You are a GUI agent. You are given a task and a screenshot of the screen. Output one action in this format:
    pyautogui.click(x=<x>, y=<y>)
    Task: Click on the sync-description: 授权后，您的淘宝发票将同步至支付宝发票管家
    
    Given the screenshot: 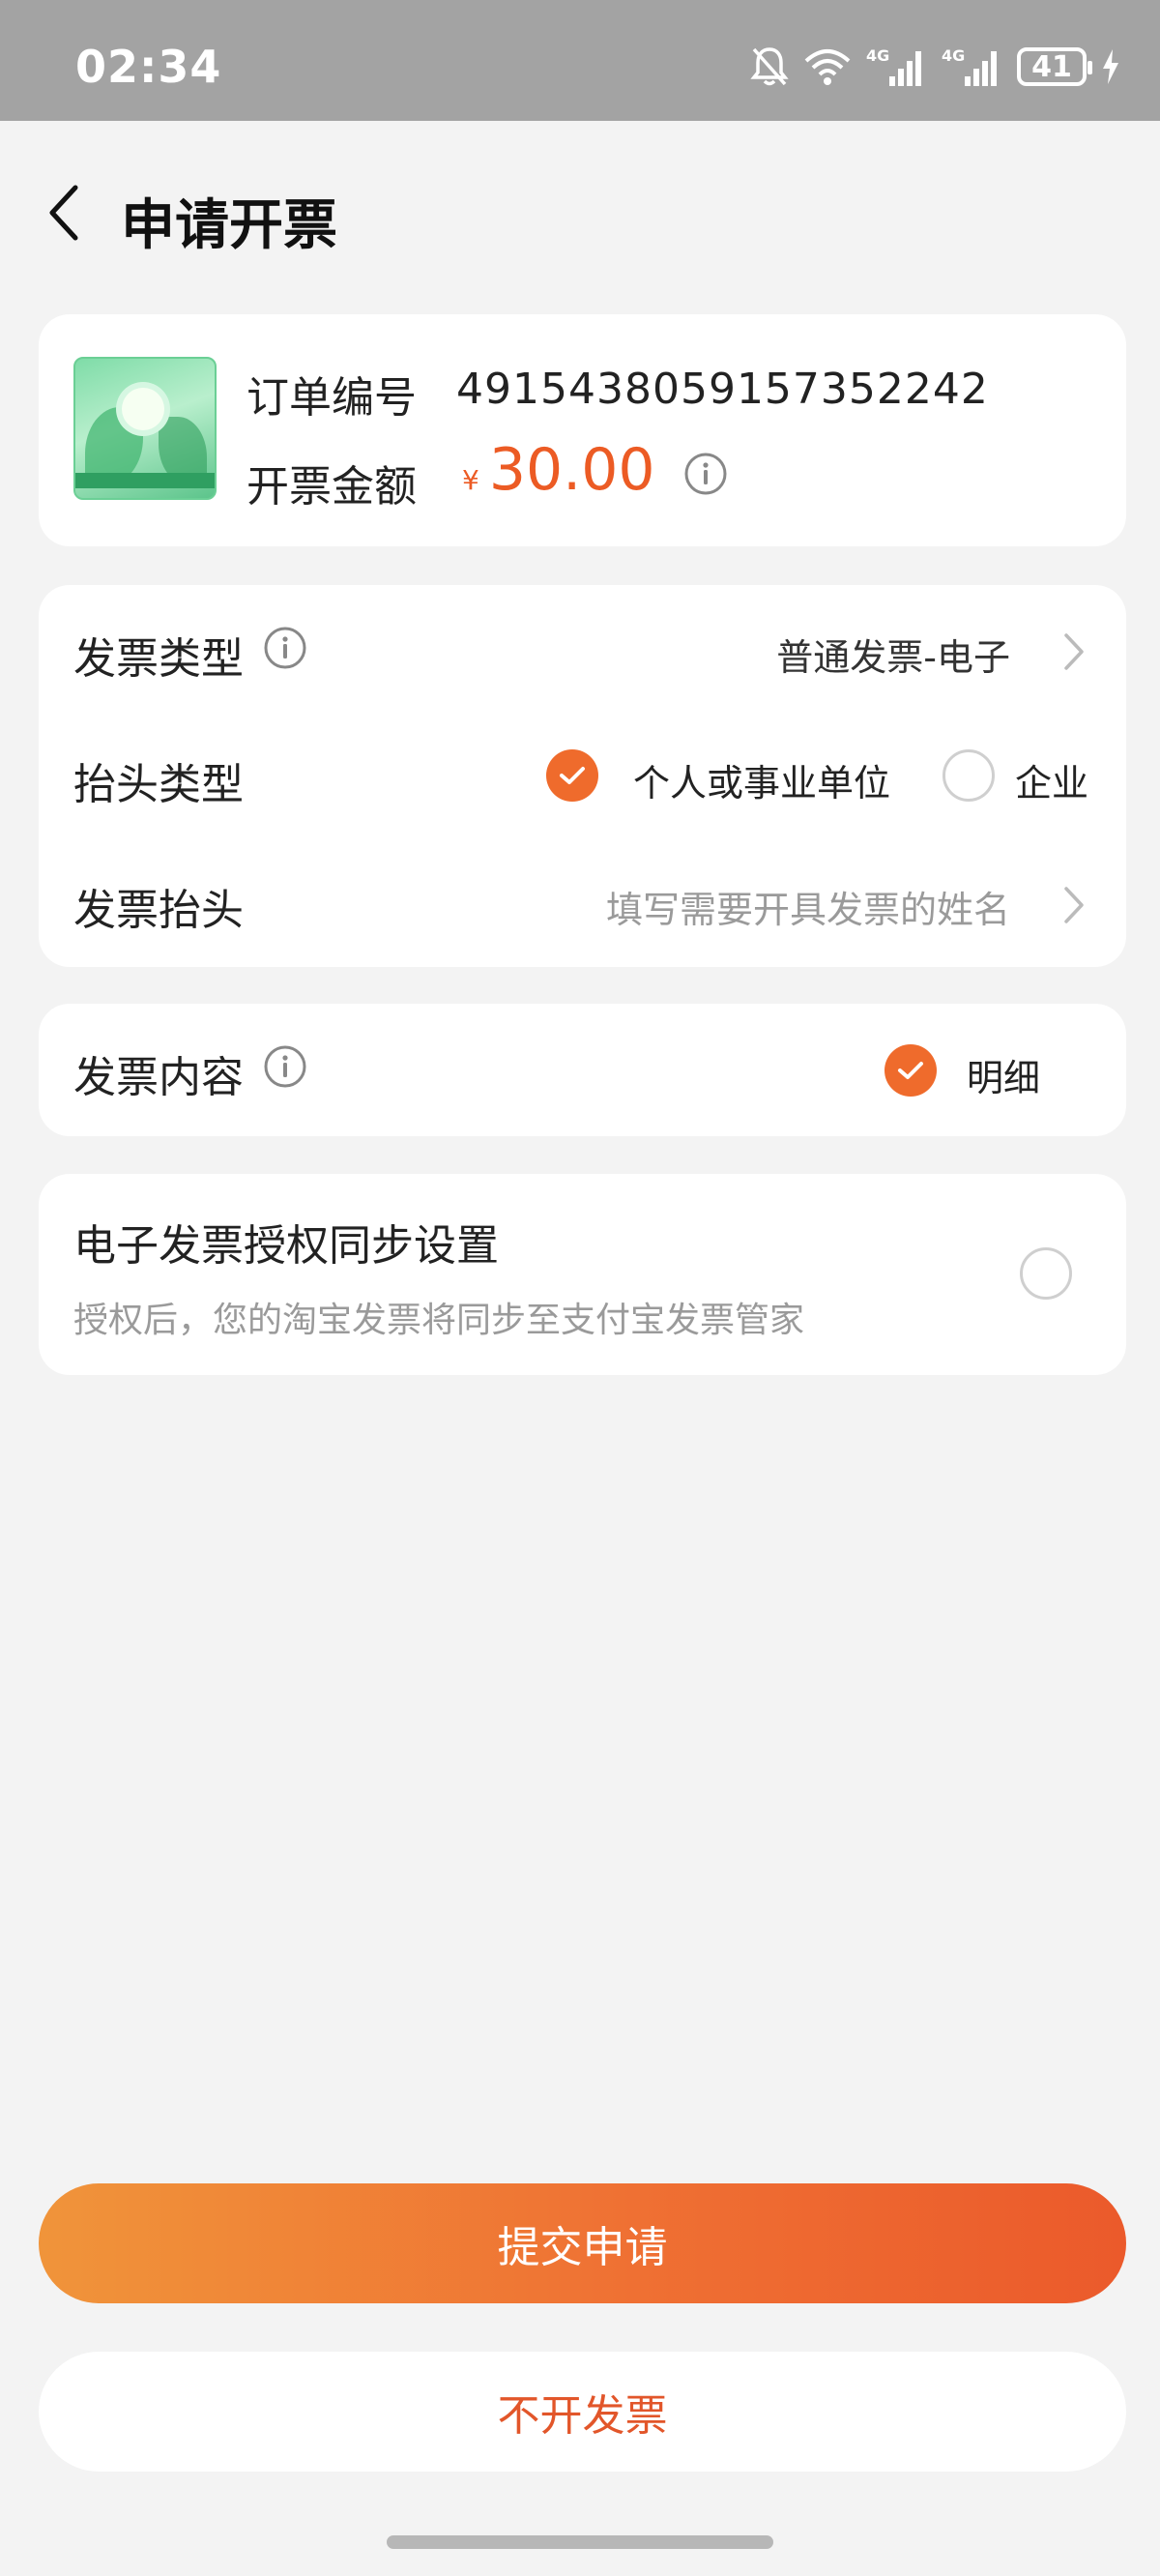 What is the action you would take?
    pyautogui.click(x=439, y=1320)
    